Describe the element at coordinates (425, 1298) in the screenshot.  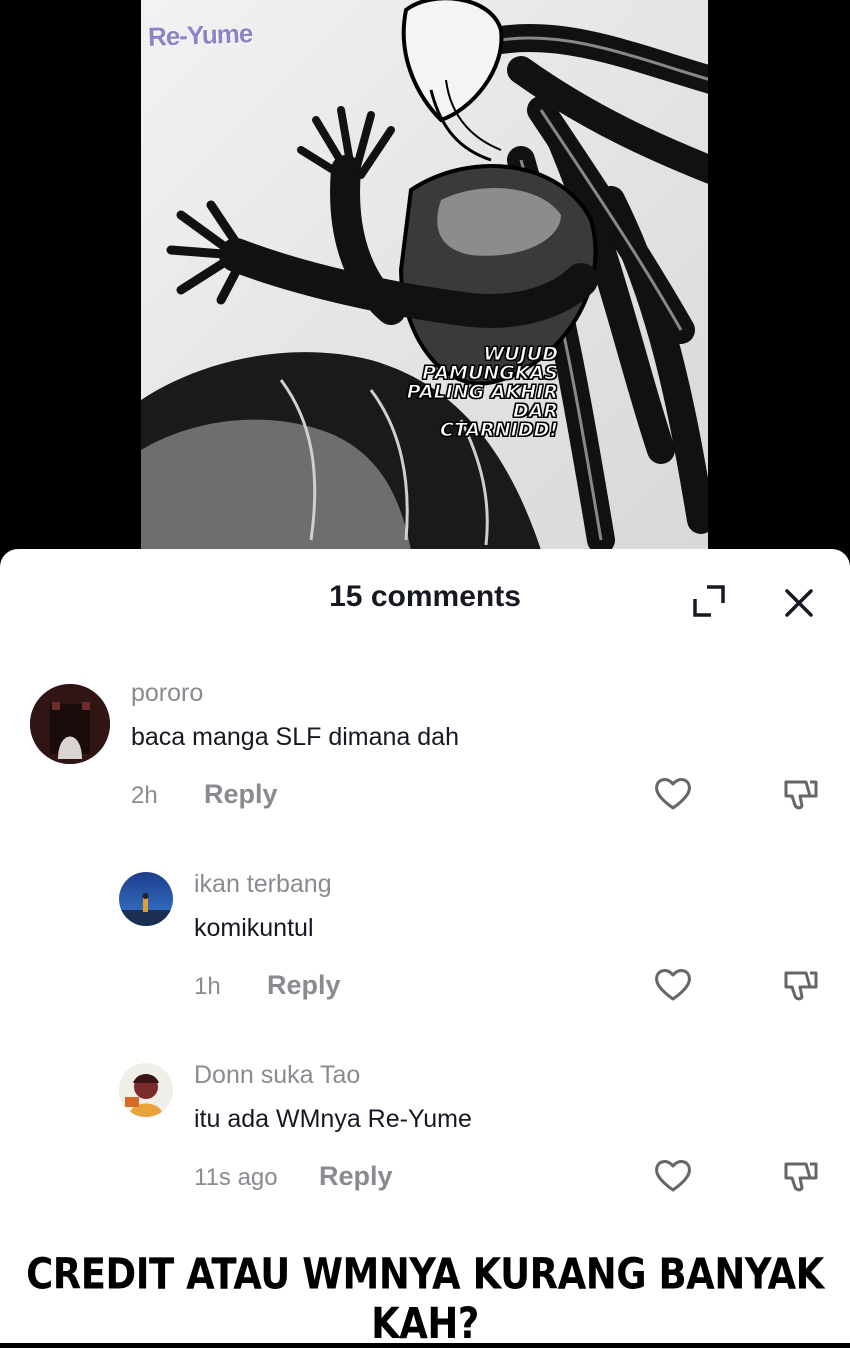
I see `meme-caption: CREDIT ATAU WMNYA KURANG BANYAK KAH?` at that location.